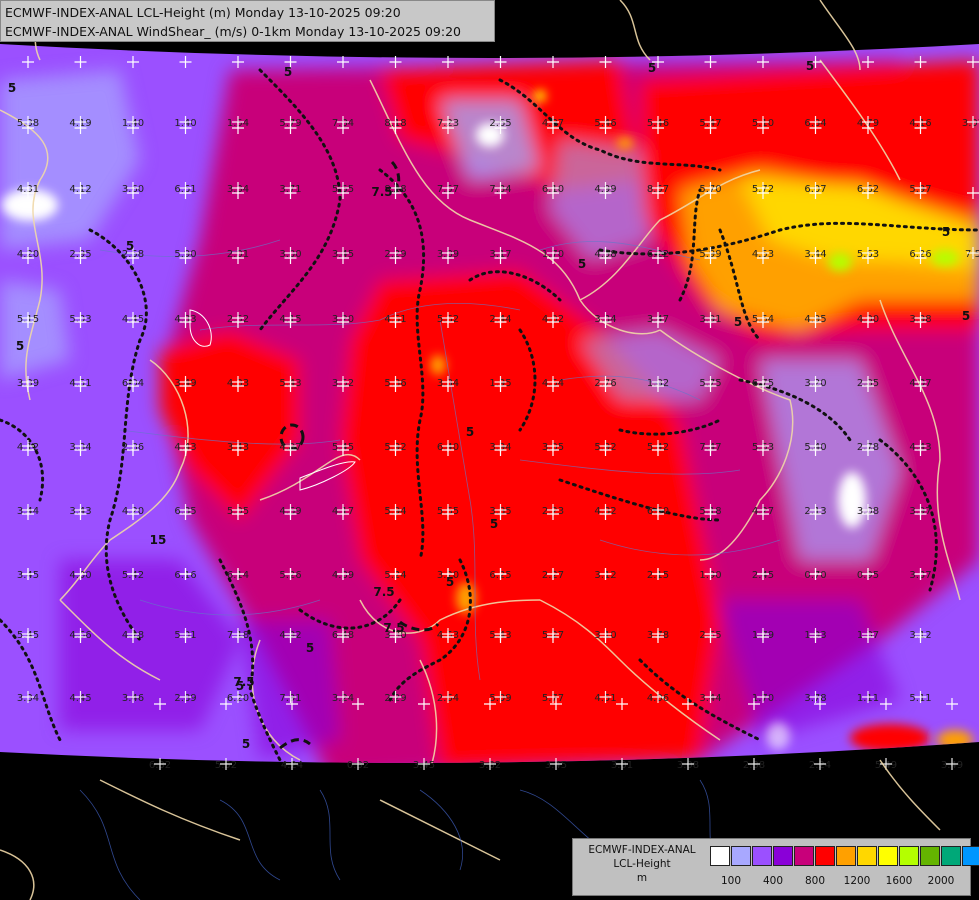  What do you see at coordinates (970, 123) in the screenshot?
I see `grid-value: 3.07` at bounding box center [970, 123].